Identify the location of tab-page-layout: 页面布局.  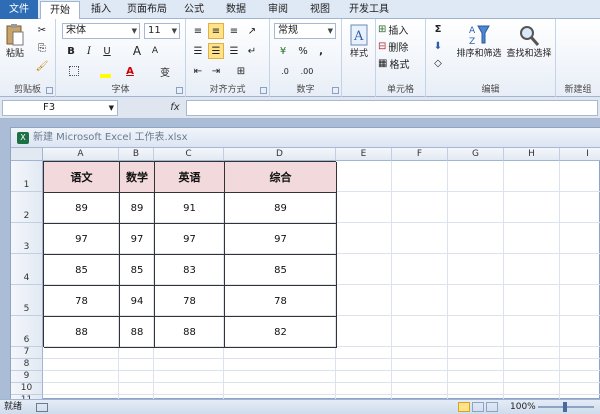
(147, 10).